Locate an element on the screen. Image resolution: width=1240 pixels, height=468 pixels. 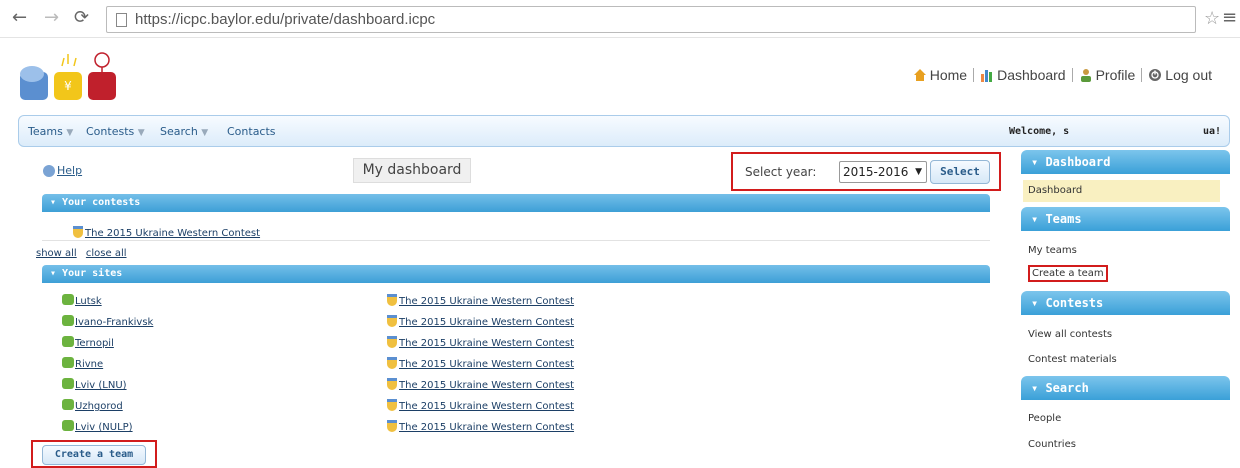
year-label: Select year: is located at coordinates (781, 172).